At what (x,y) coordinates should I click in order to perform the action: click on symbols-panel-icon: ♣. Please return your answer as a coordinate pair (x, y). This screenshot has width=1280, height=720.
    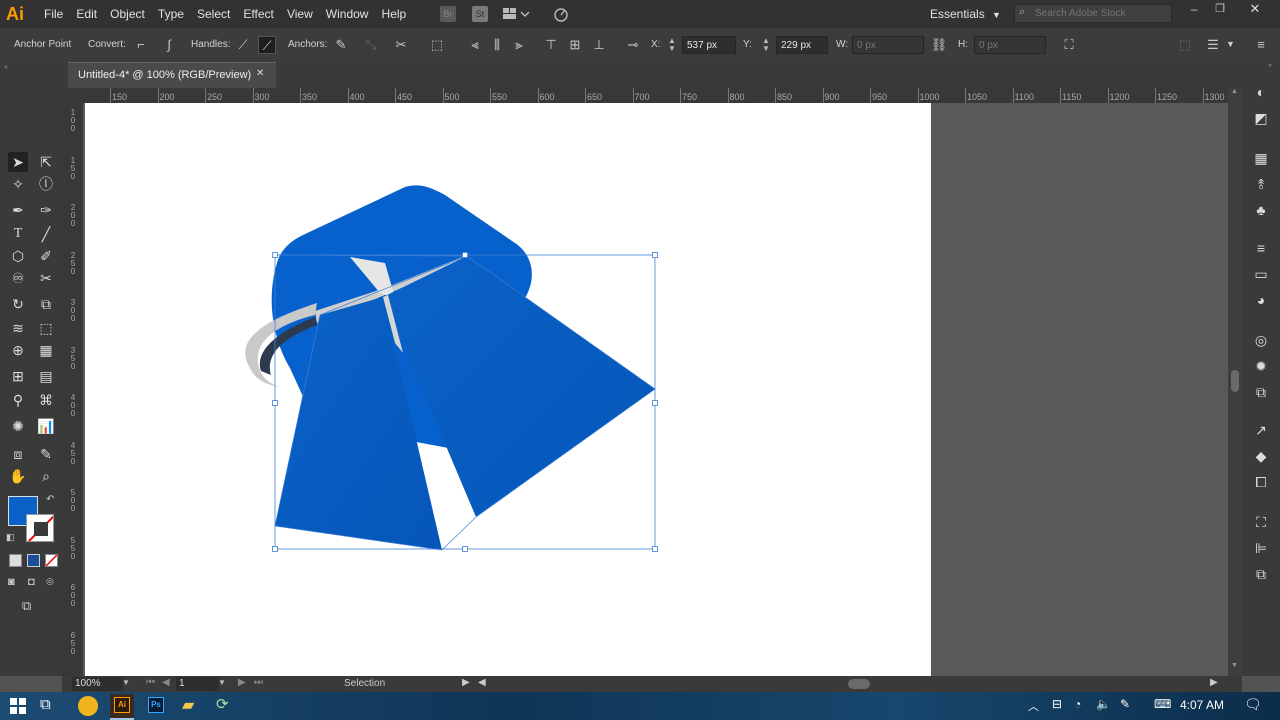
    Looking at the image, I should click on (1261, 210).